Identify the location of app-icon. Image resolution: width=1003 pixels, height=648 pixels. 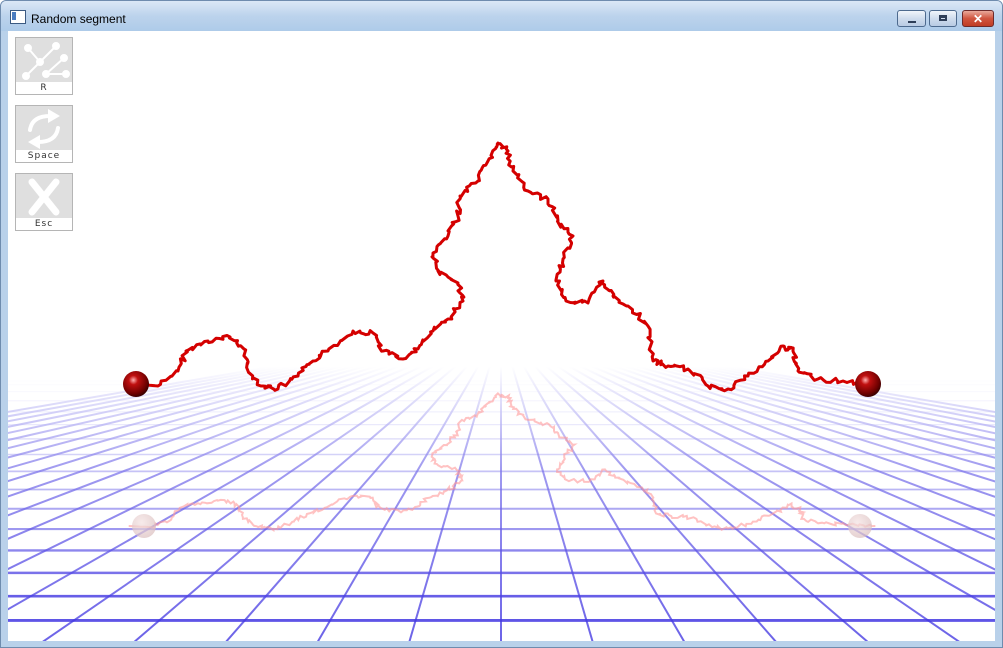
(18, 17).